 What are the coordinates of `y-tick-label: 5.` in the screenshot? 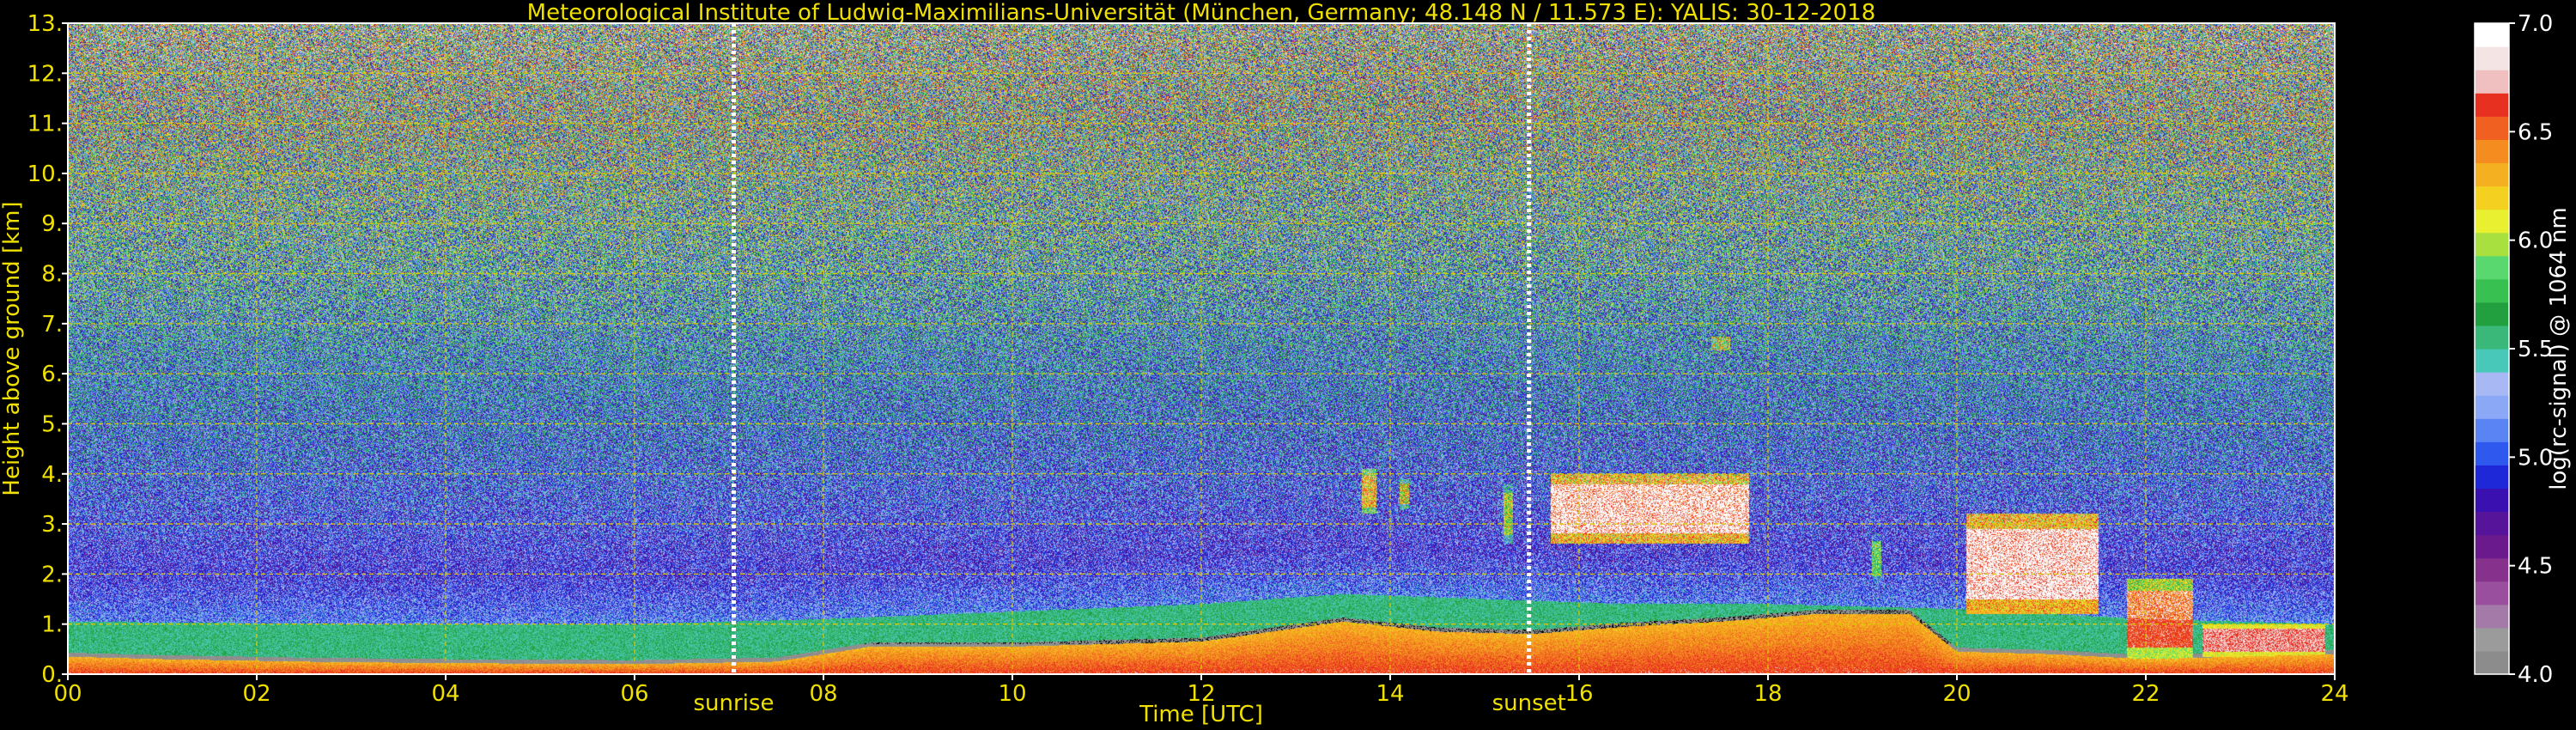 It's located at (52, 424).